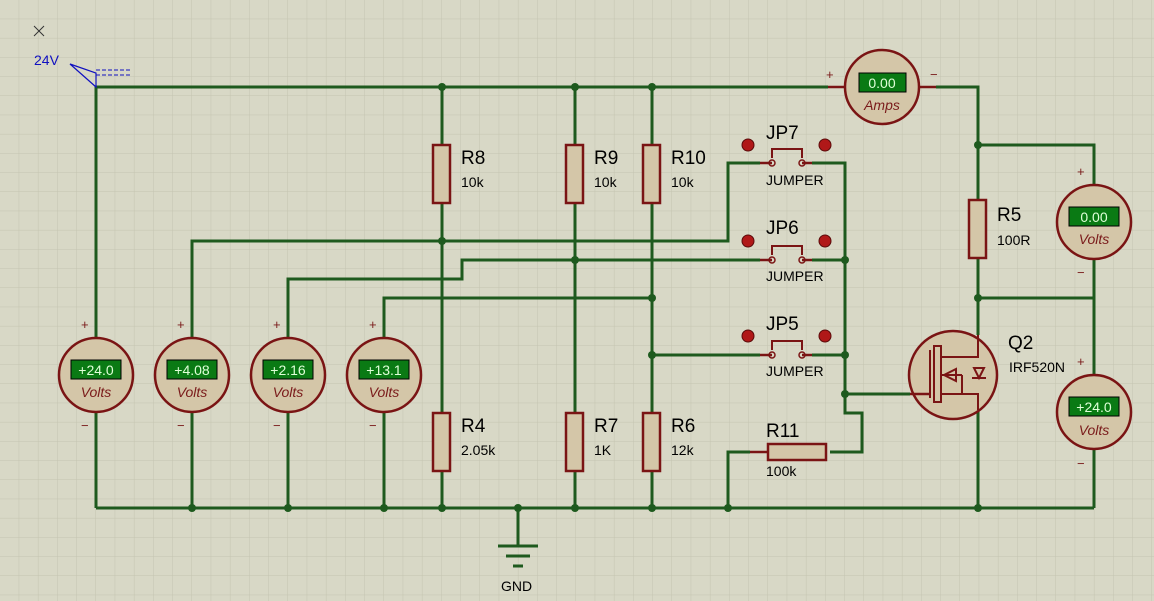 This screenshot has width=1154, height=601. What do you see at coordinates (288, 370) in the screenshot?
I see `meter-reading: +2.16` at bounding box center [288, 370].